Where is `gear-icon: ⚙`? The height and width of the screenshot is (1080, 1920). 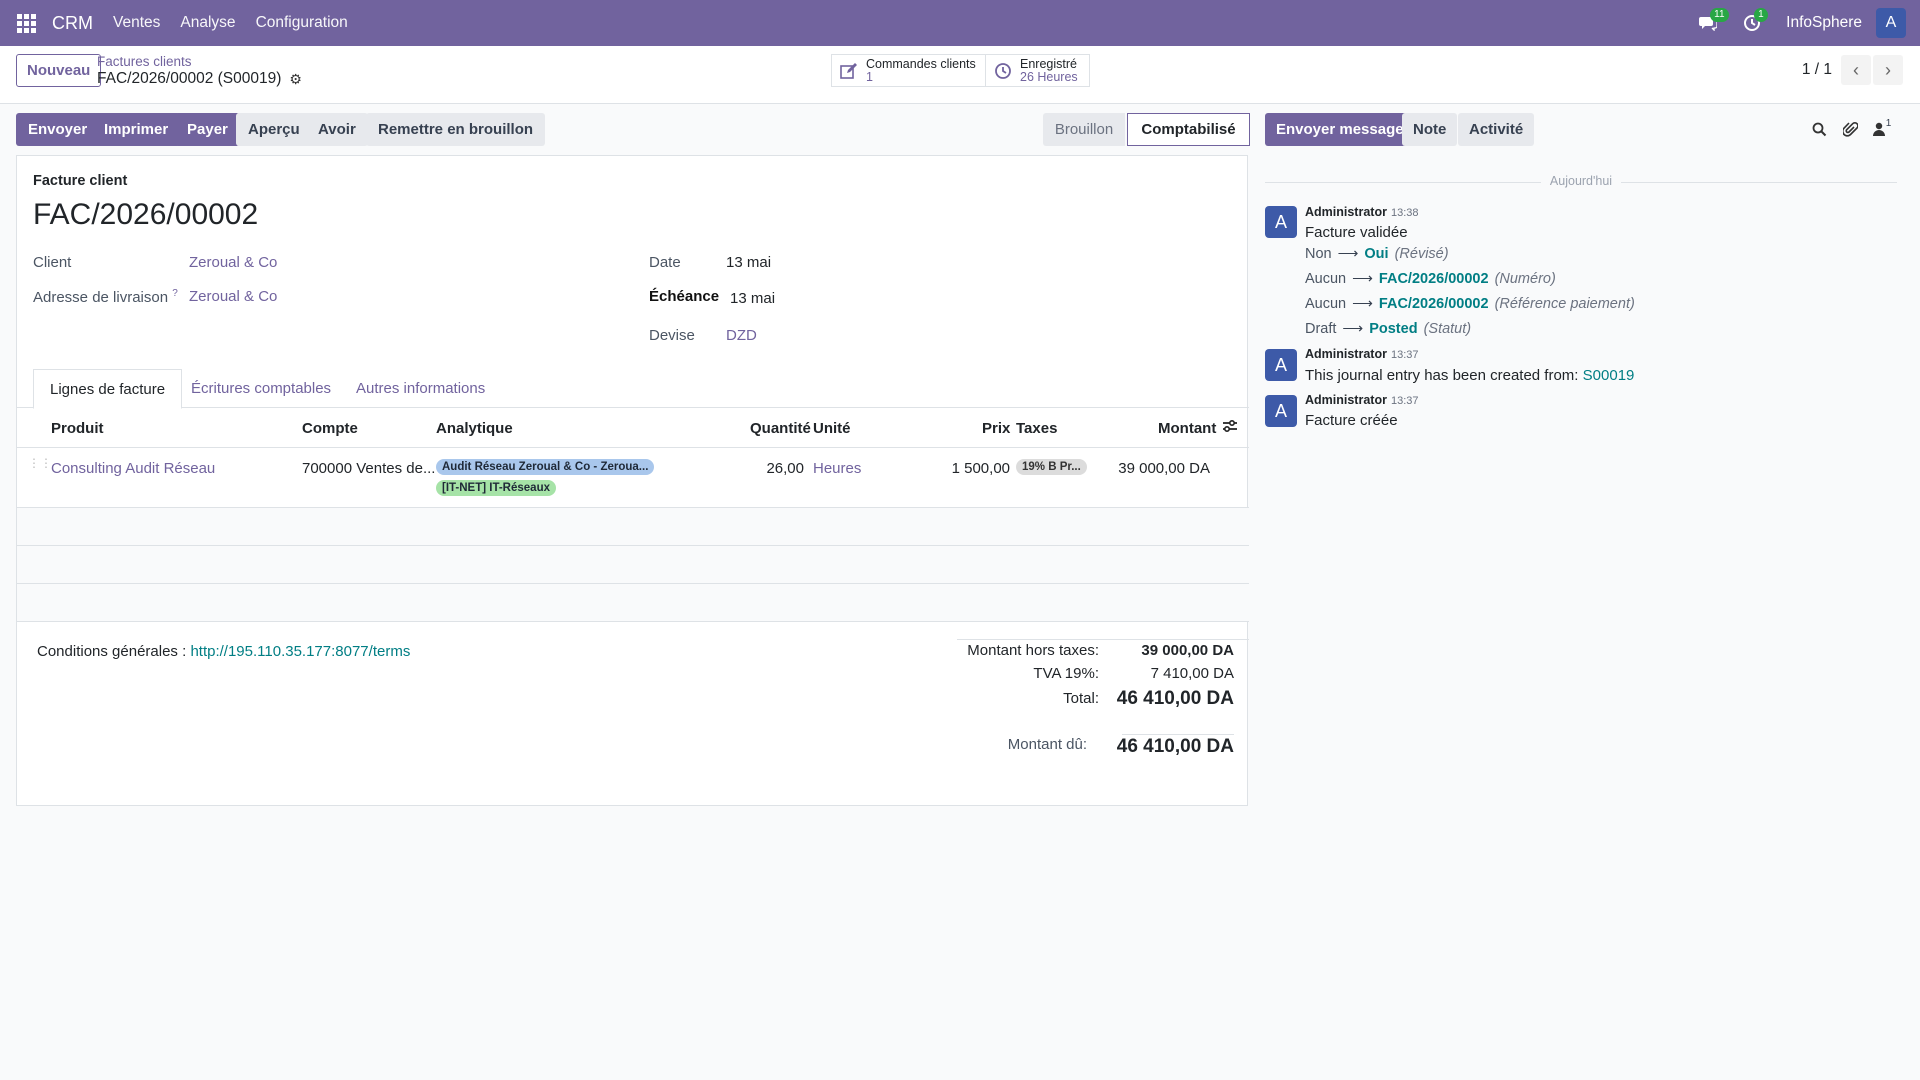
gear-icon: ⚙ is located at coordinates (295, 79).